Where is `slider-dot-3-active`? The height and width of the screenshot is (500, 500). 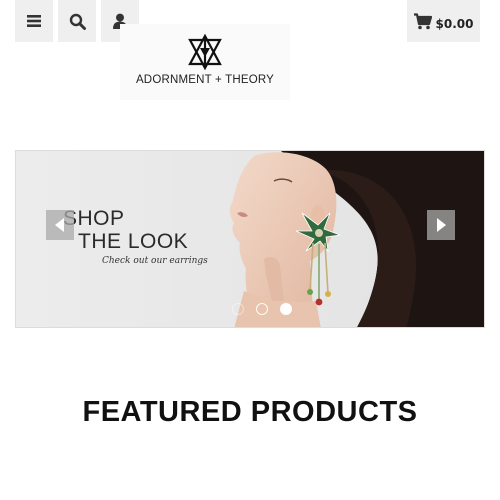 slider-dot-3-active is located at coordinates (286, 309).